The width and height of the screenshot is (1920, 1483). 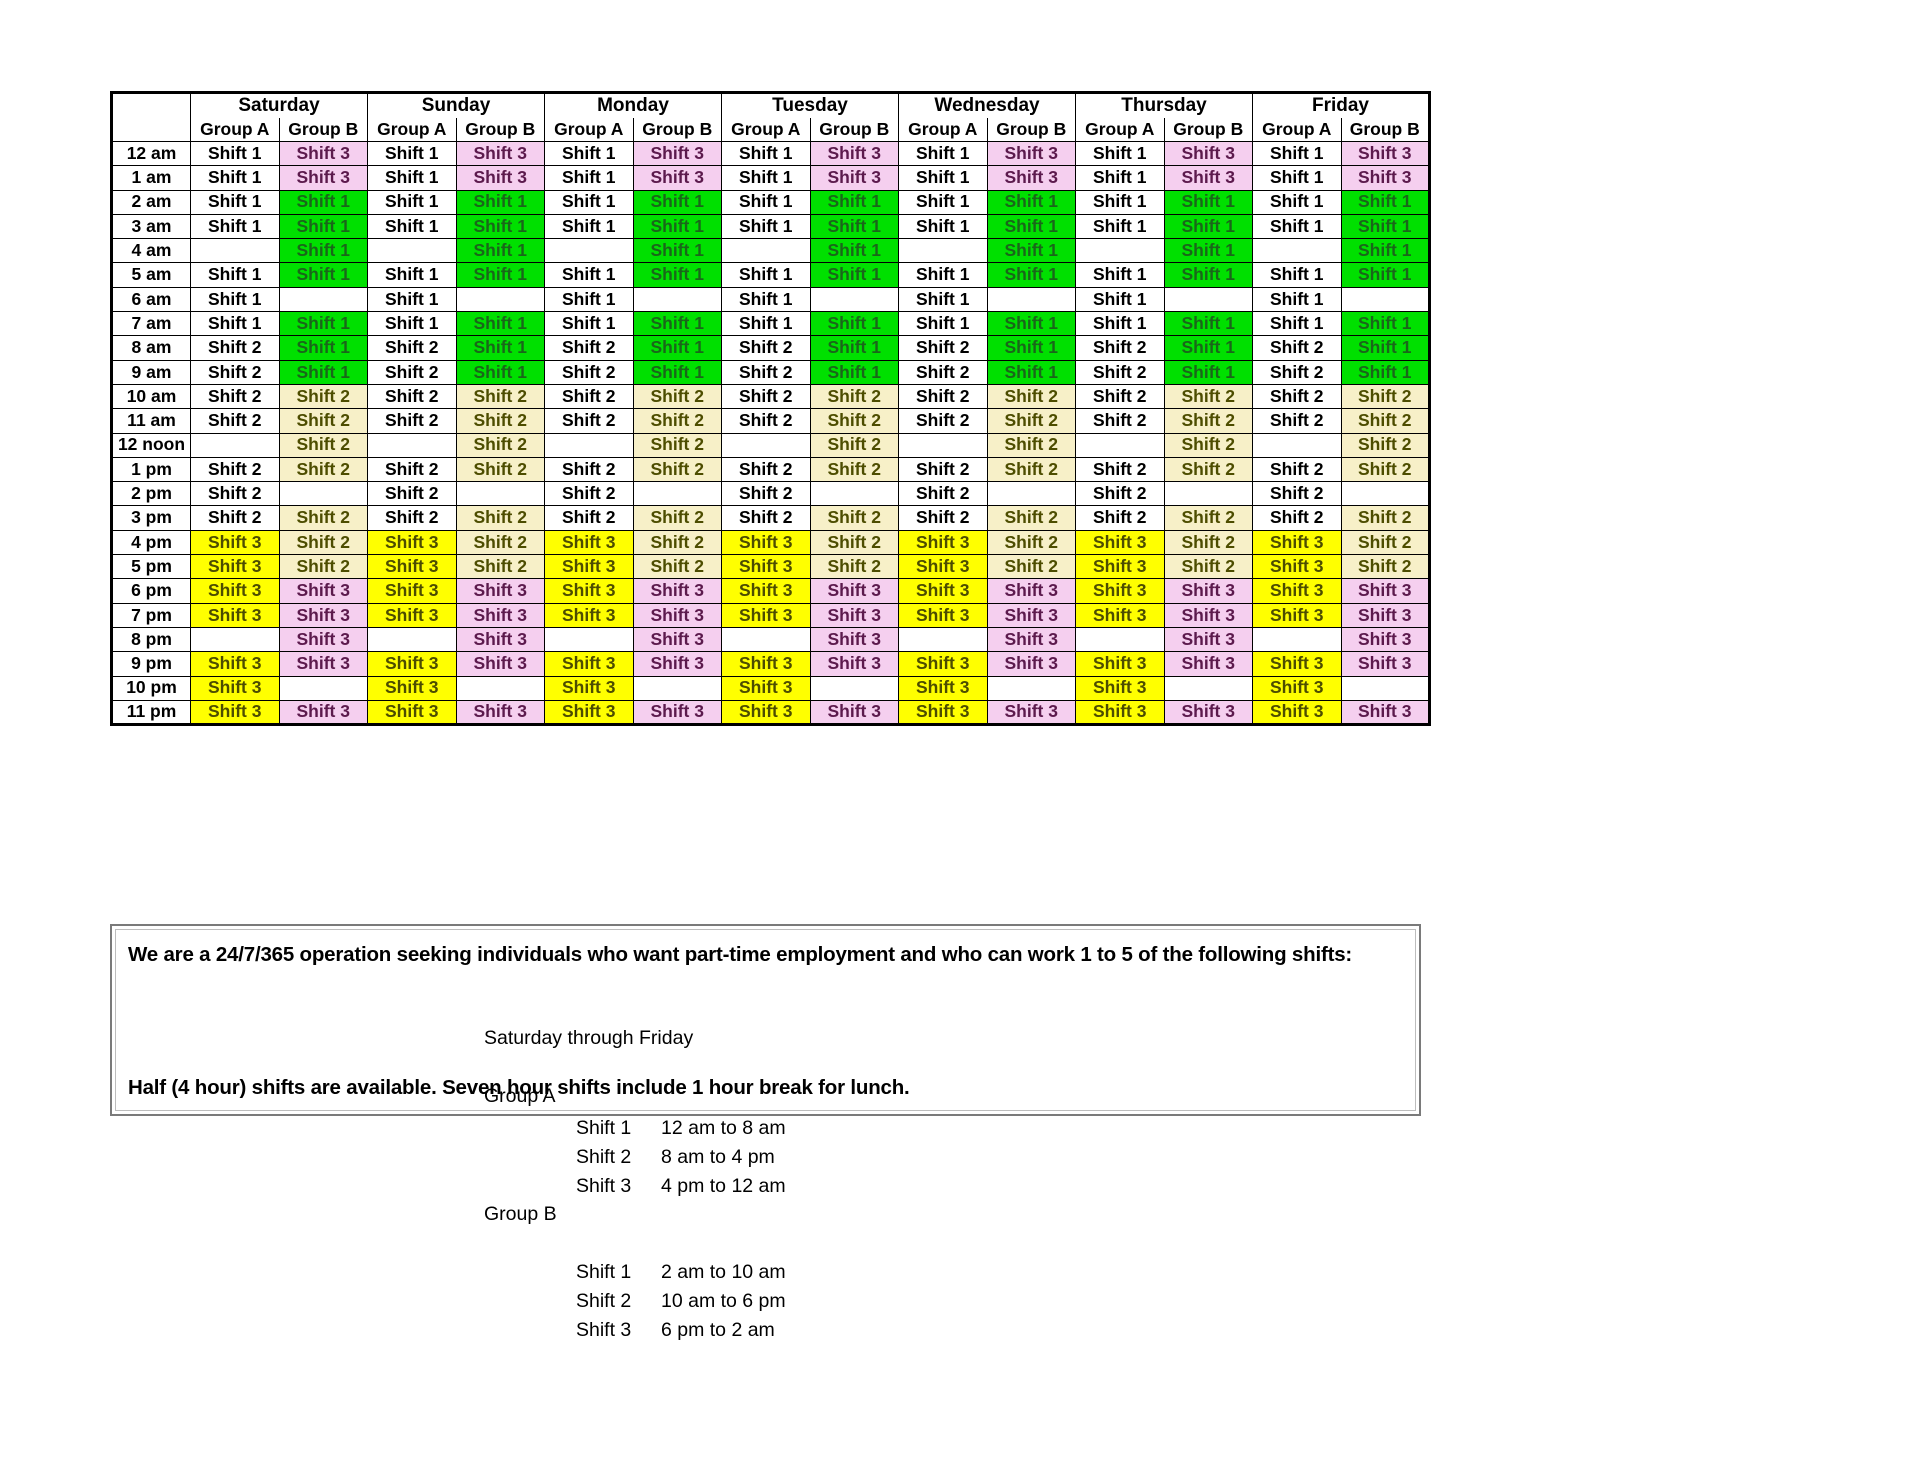 What do you see at coordinates (1385, 178) in the screenshot?
I see `shift-cell-friday-b-1: Shift 3` at bounding box center [1385, 178].